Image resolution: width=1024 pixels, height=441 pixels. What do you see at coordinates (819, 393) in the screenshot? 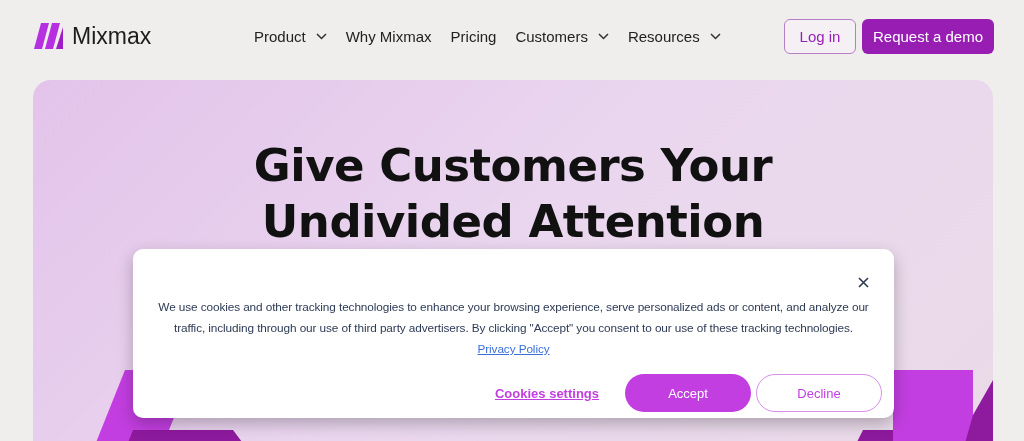
I see `decline-button: Decline` at bounding box center [819, 393].